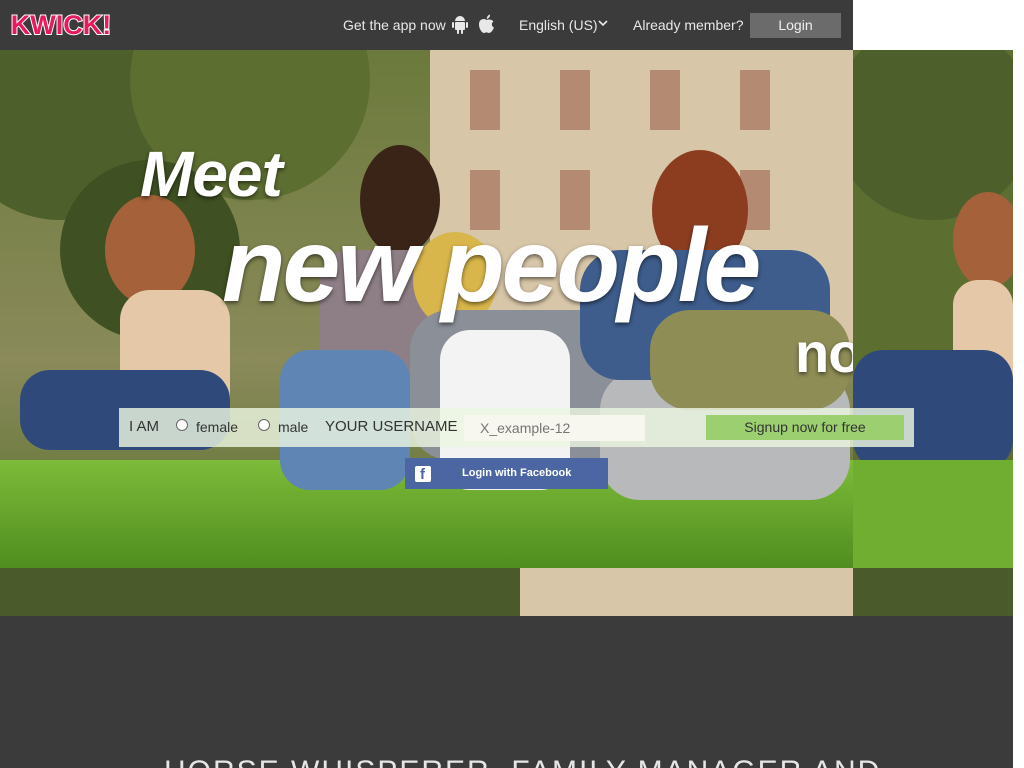 The image size is (1024, 768). Describe the element at coordinates (391, 426) in the screenshot. I see `username-label: YOUR USERNAME` at that location.